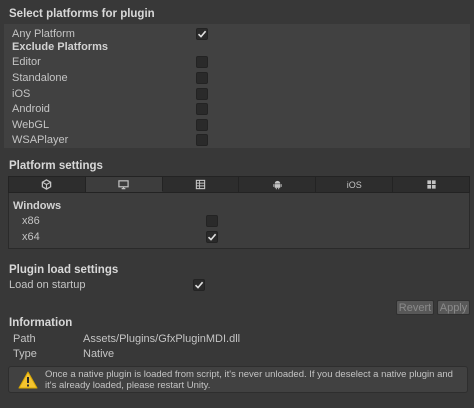  What do you see at coordinates (31, 221) in the screenshot?
I see `arch-label: x86` at bounding box center [31, 221].